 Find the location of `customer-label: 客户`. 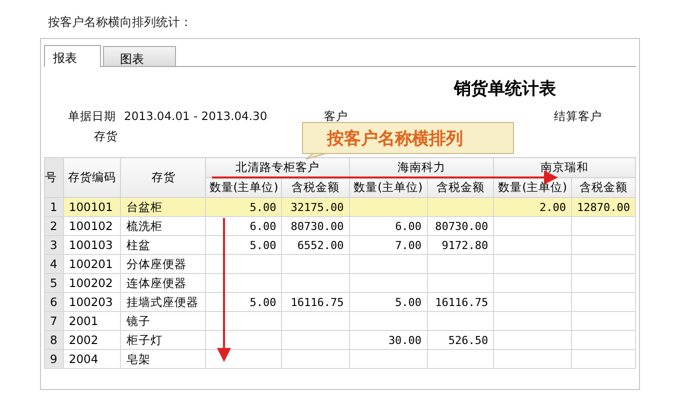

customer-label: 客户 is located at coordinates (336, 116).